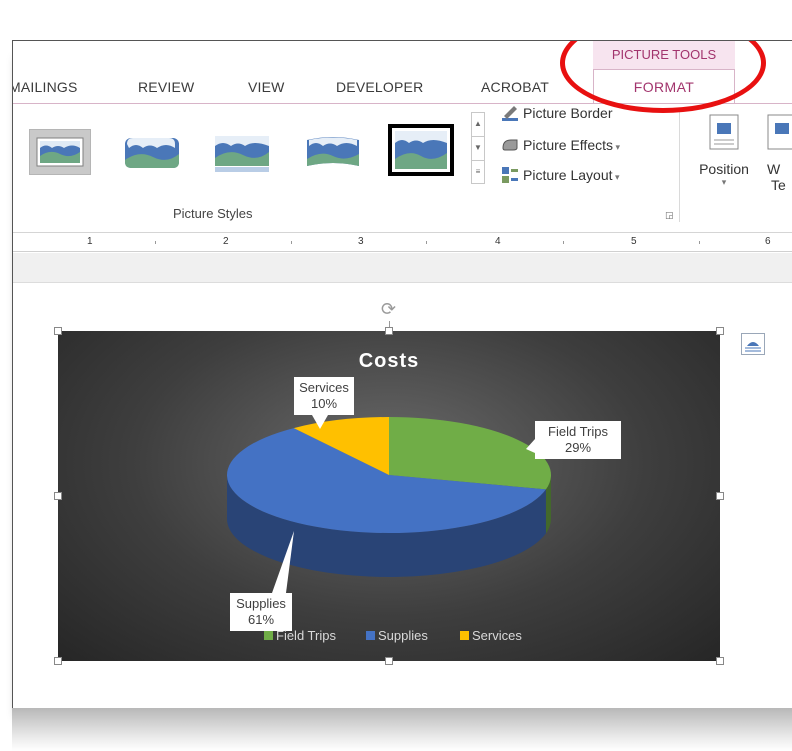  I want to click on layout-icon, so click(512, 176).